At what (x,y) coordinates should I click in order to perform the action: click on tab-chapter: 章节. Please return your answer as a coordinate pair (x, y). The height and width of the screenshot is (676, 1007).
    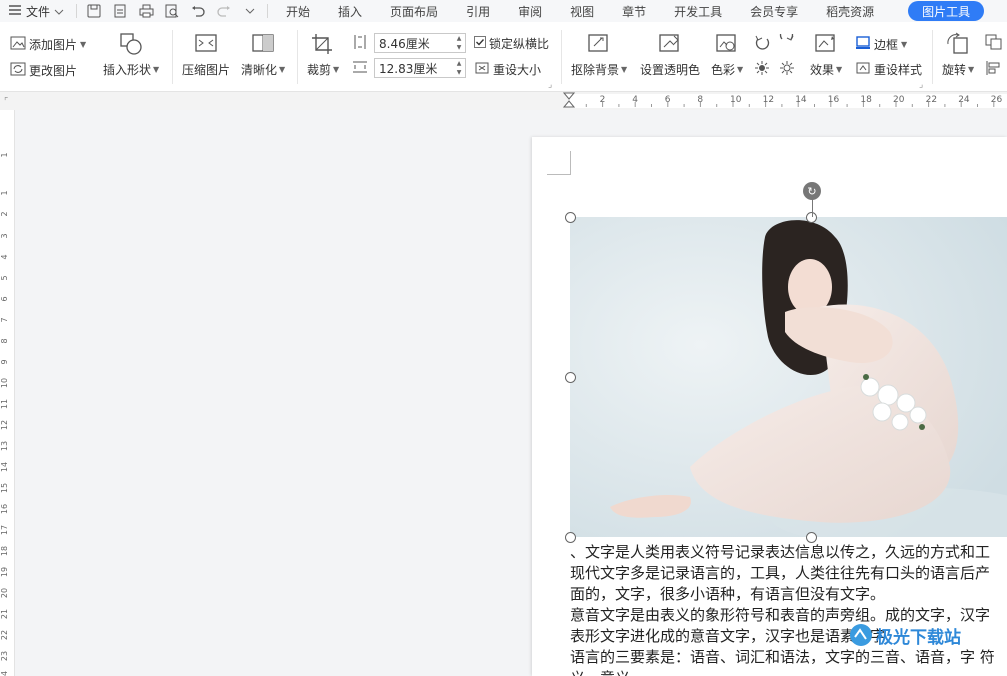
    Looking at the image, I should click on (634, 11).